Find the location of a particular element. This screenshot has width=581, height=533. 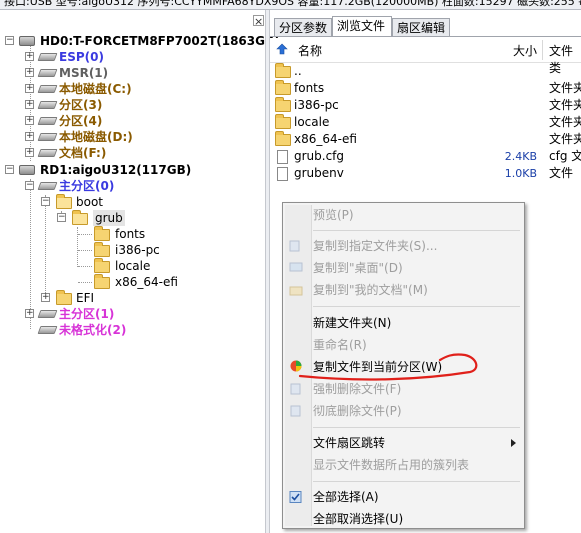

menu-item-jump-sector: 文件扇区跳转 is located at coordinates (349, 443).